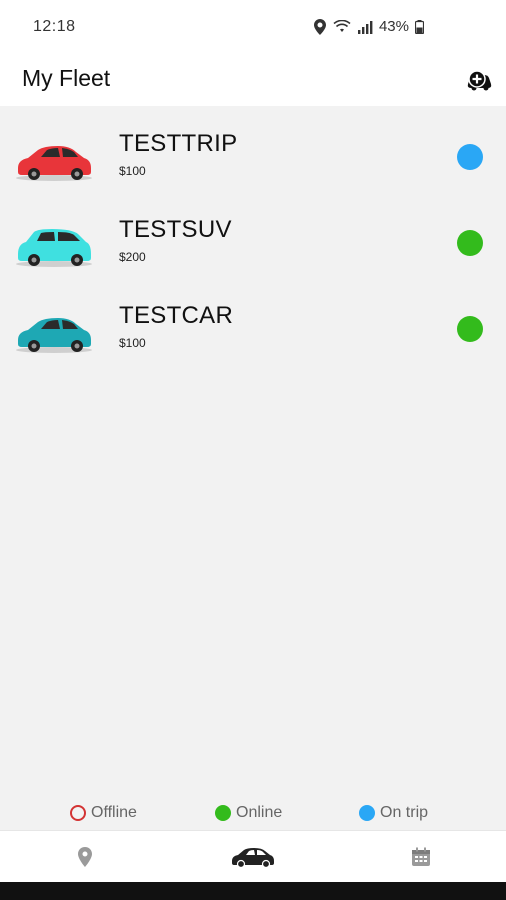 Image resolution: width=506 pixels, height=900 pixels. What do you see at coordinates (178, 143) in the screenshot?
I see `vehicle-name: TESTTRIP` at bounding box center [178, 143].